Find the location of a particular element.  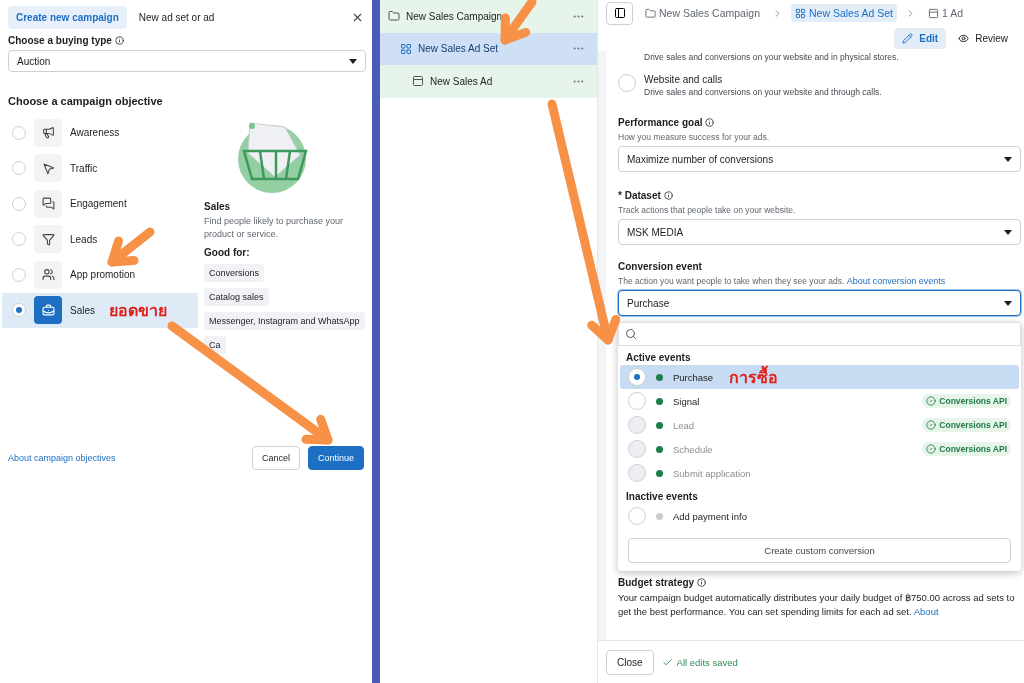

objective-title: Sales is located at coordinates (217, 206).